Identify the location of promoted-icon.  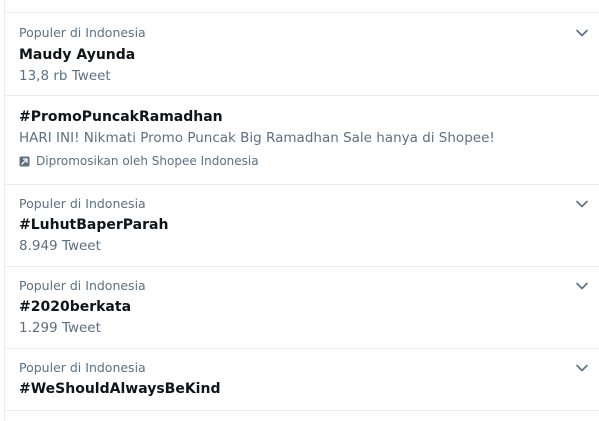
(24, 161).